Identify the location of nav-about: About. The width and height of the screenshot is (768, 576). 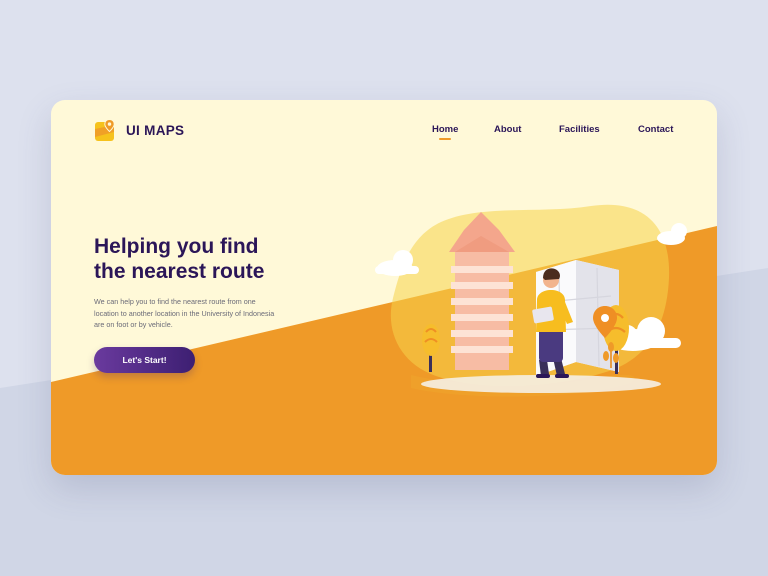
(507, 129).